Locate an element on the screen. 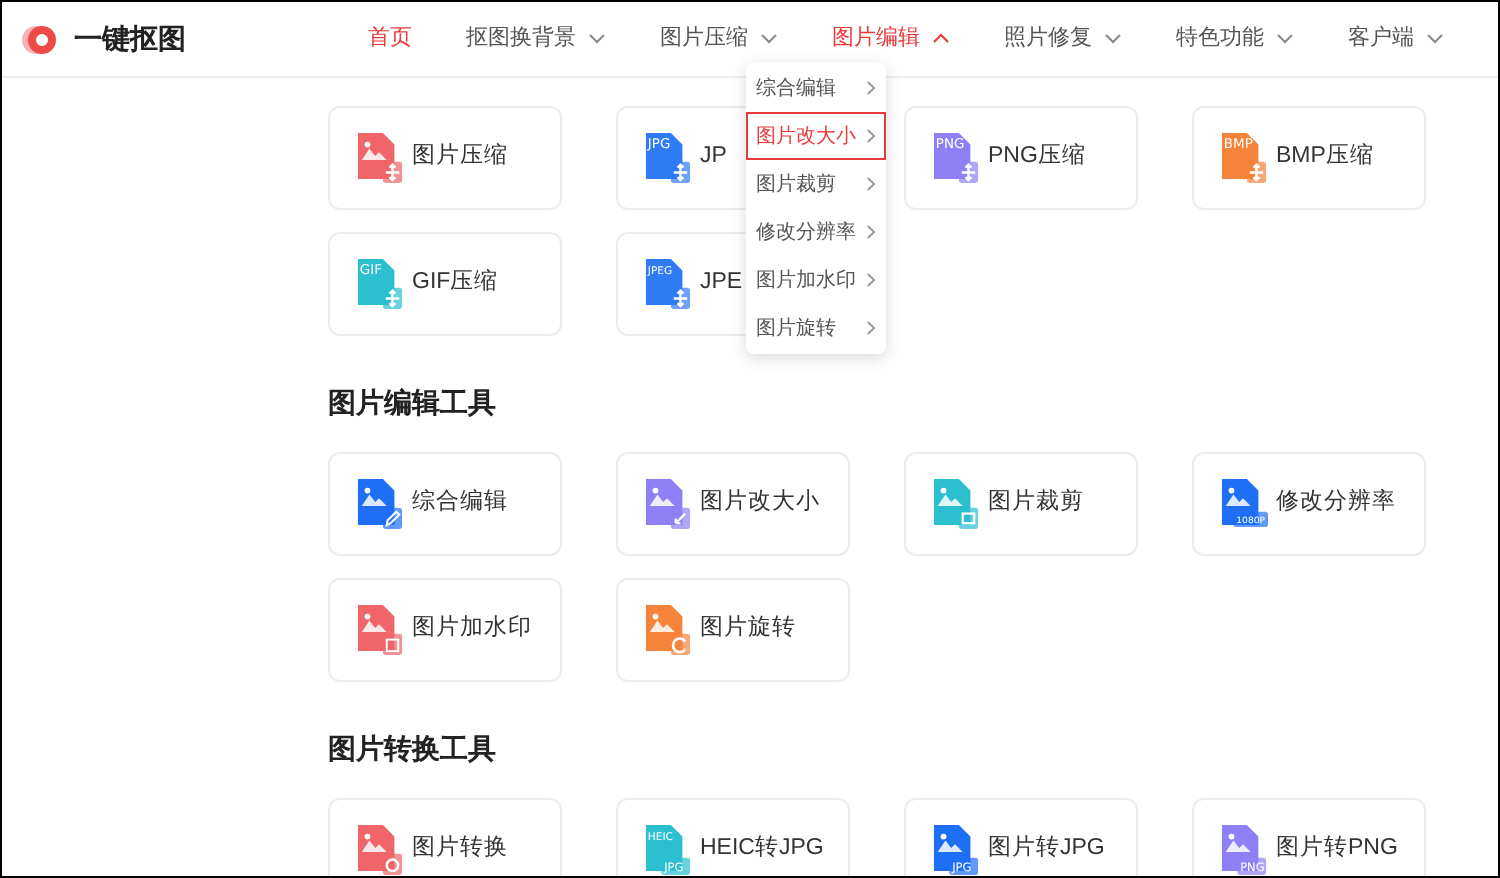 The height and width of the screenshot is (878, 1500). nav-item: 抠图换背景 is located at coordinates (536, 39).